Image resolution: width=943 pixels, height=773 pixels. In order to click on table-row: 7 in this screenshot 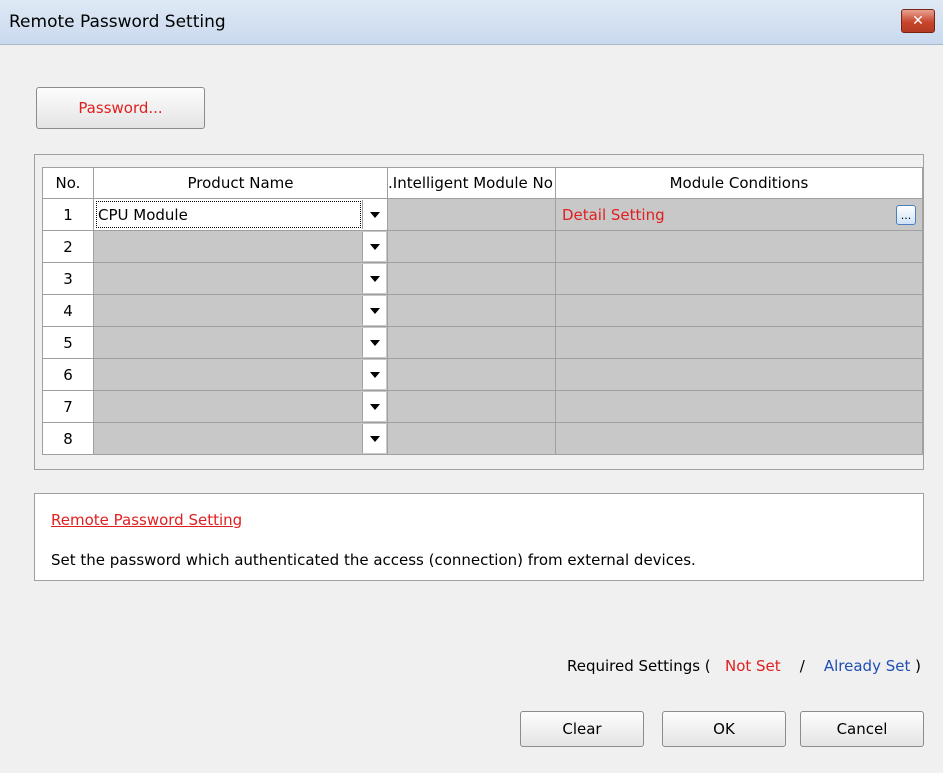, I will do `click(482, 406)`.